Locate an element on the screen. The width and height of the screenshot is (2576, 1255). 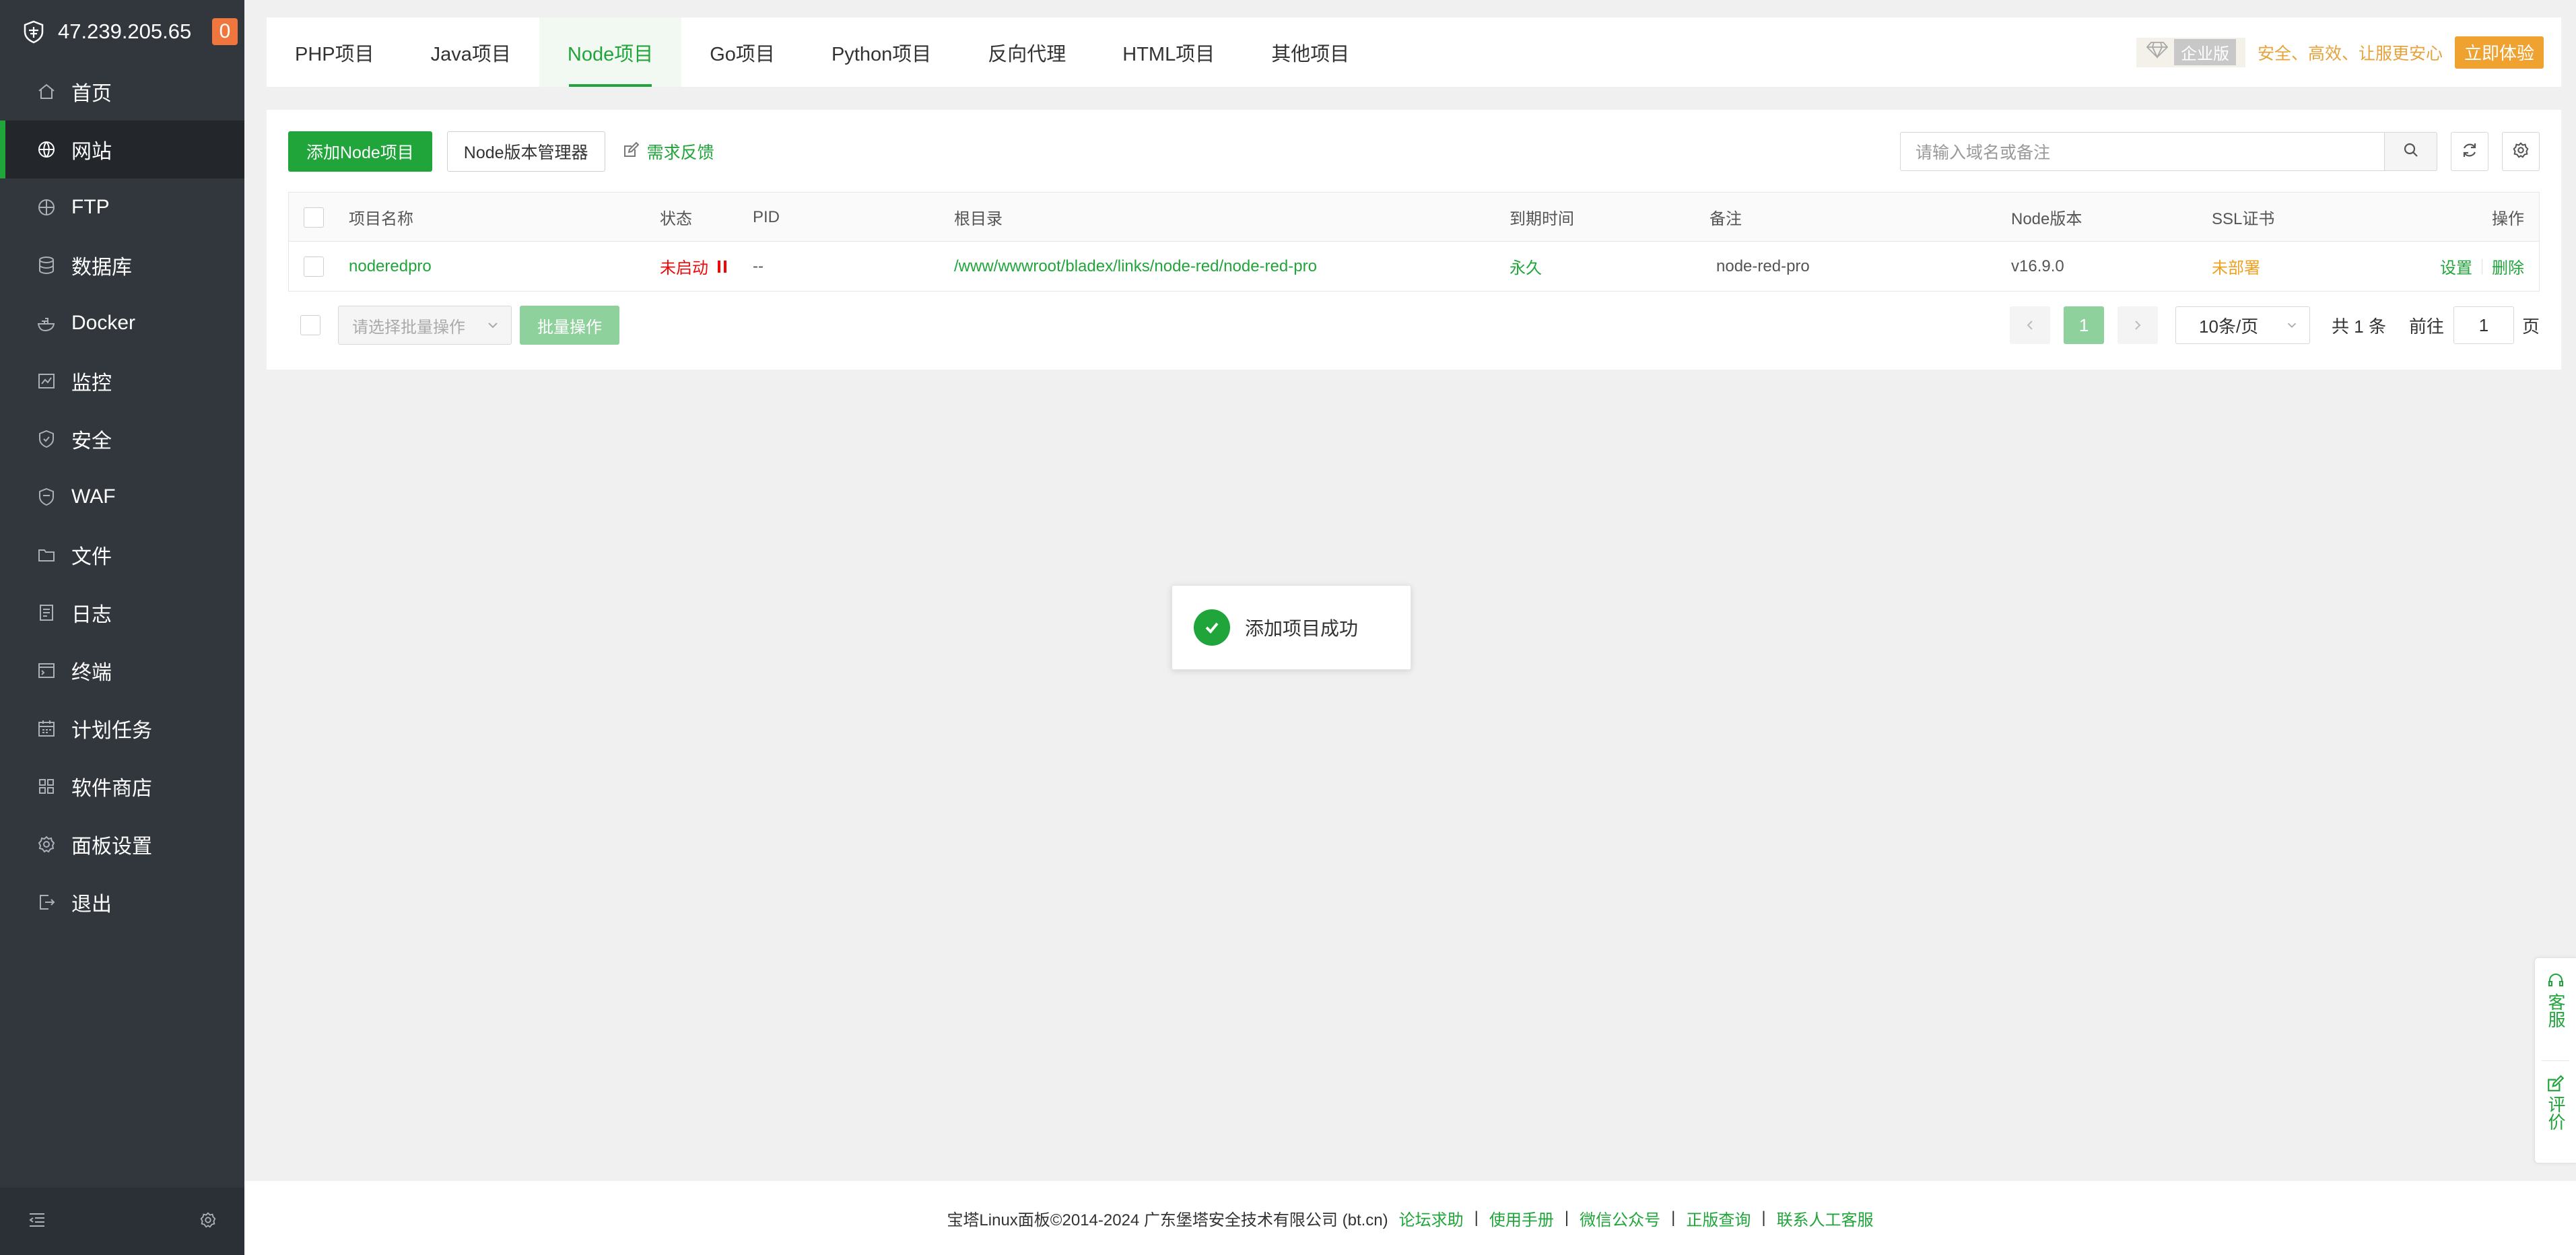
col-node-version-header: Node版本 is located at coordinates (2047, 219).